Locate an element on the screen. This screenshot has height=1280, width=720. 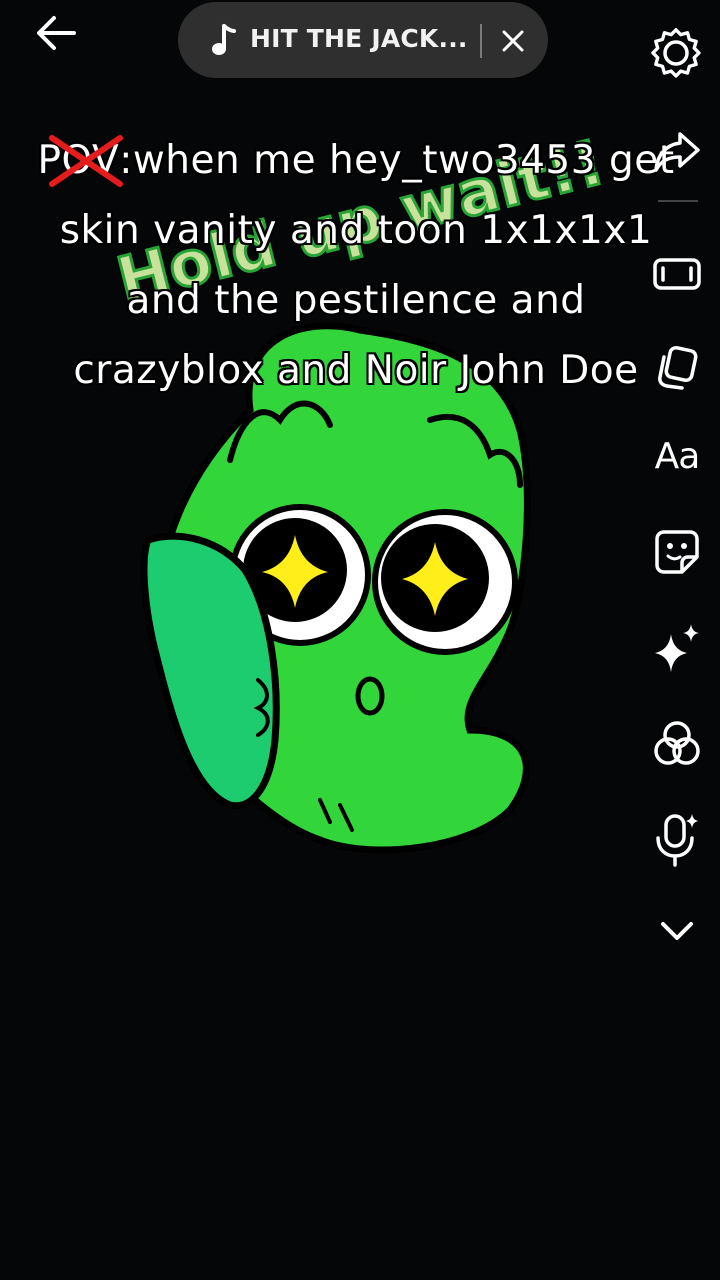
toolbar-divider is located at coordinates (678, 201).